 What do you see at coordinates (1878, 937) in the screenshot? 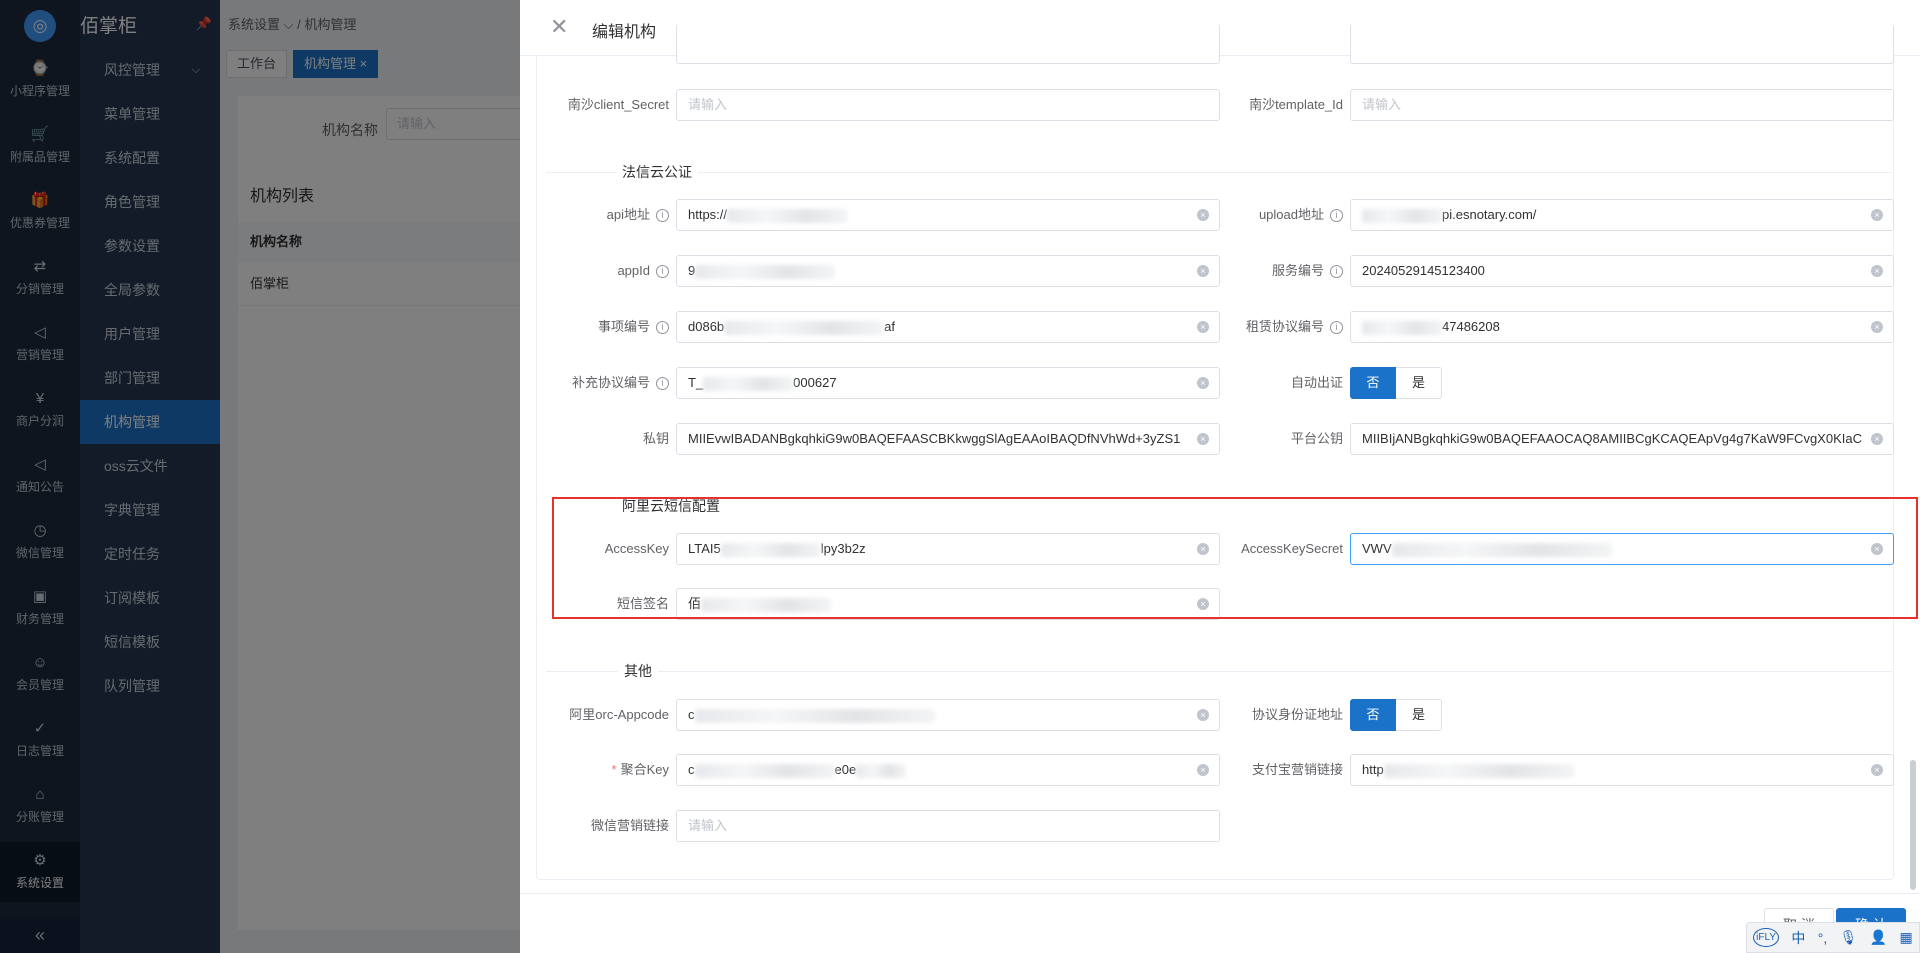
I see `user-icon: 👤` at bounding box center [1878, 937].